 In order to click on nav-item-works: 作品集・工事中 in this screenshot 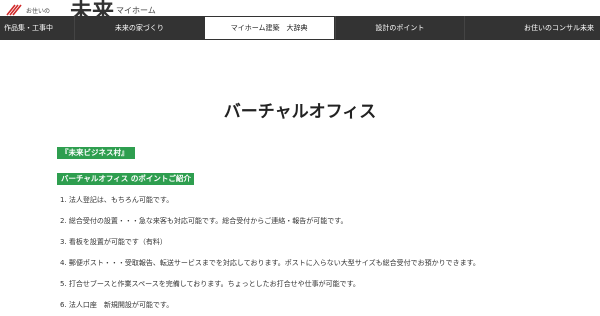, I will do `click(37, 28)`.